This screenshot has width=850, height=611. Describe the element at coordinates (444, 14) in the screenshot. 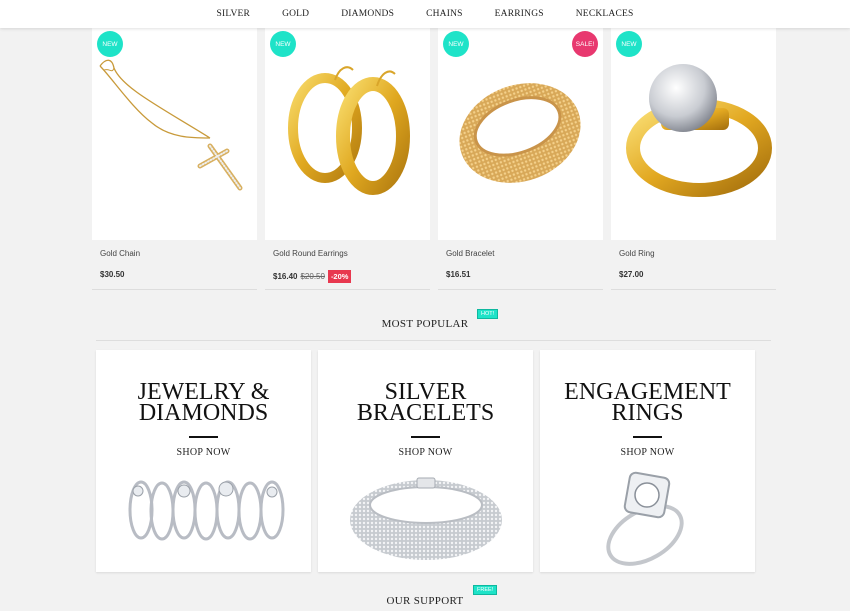

I see `nav-chains: CHAINS` at that location.